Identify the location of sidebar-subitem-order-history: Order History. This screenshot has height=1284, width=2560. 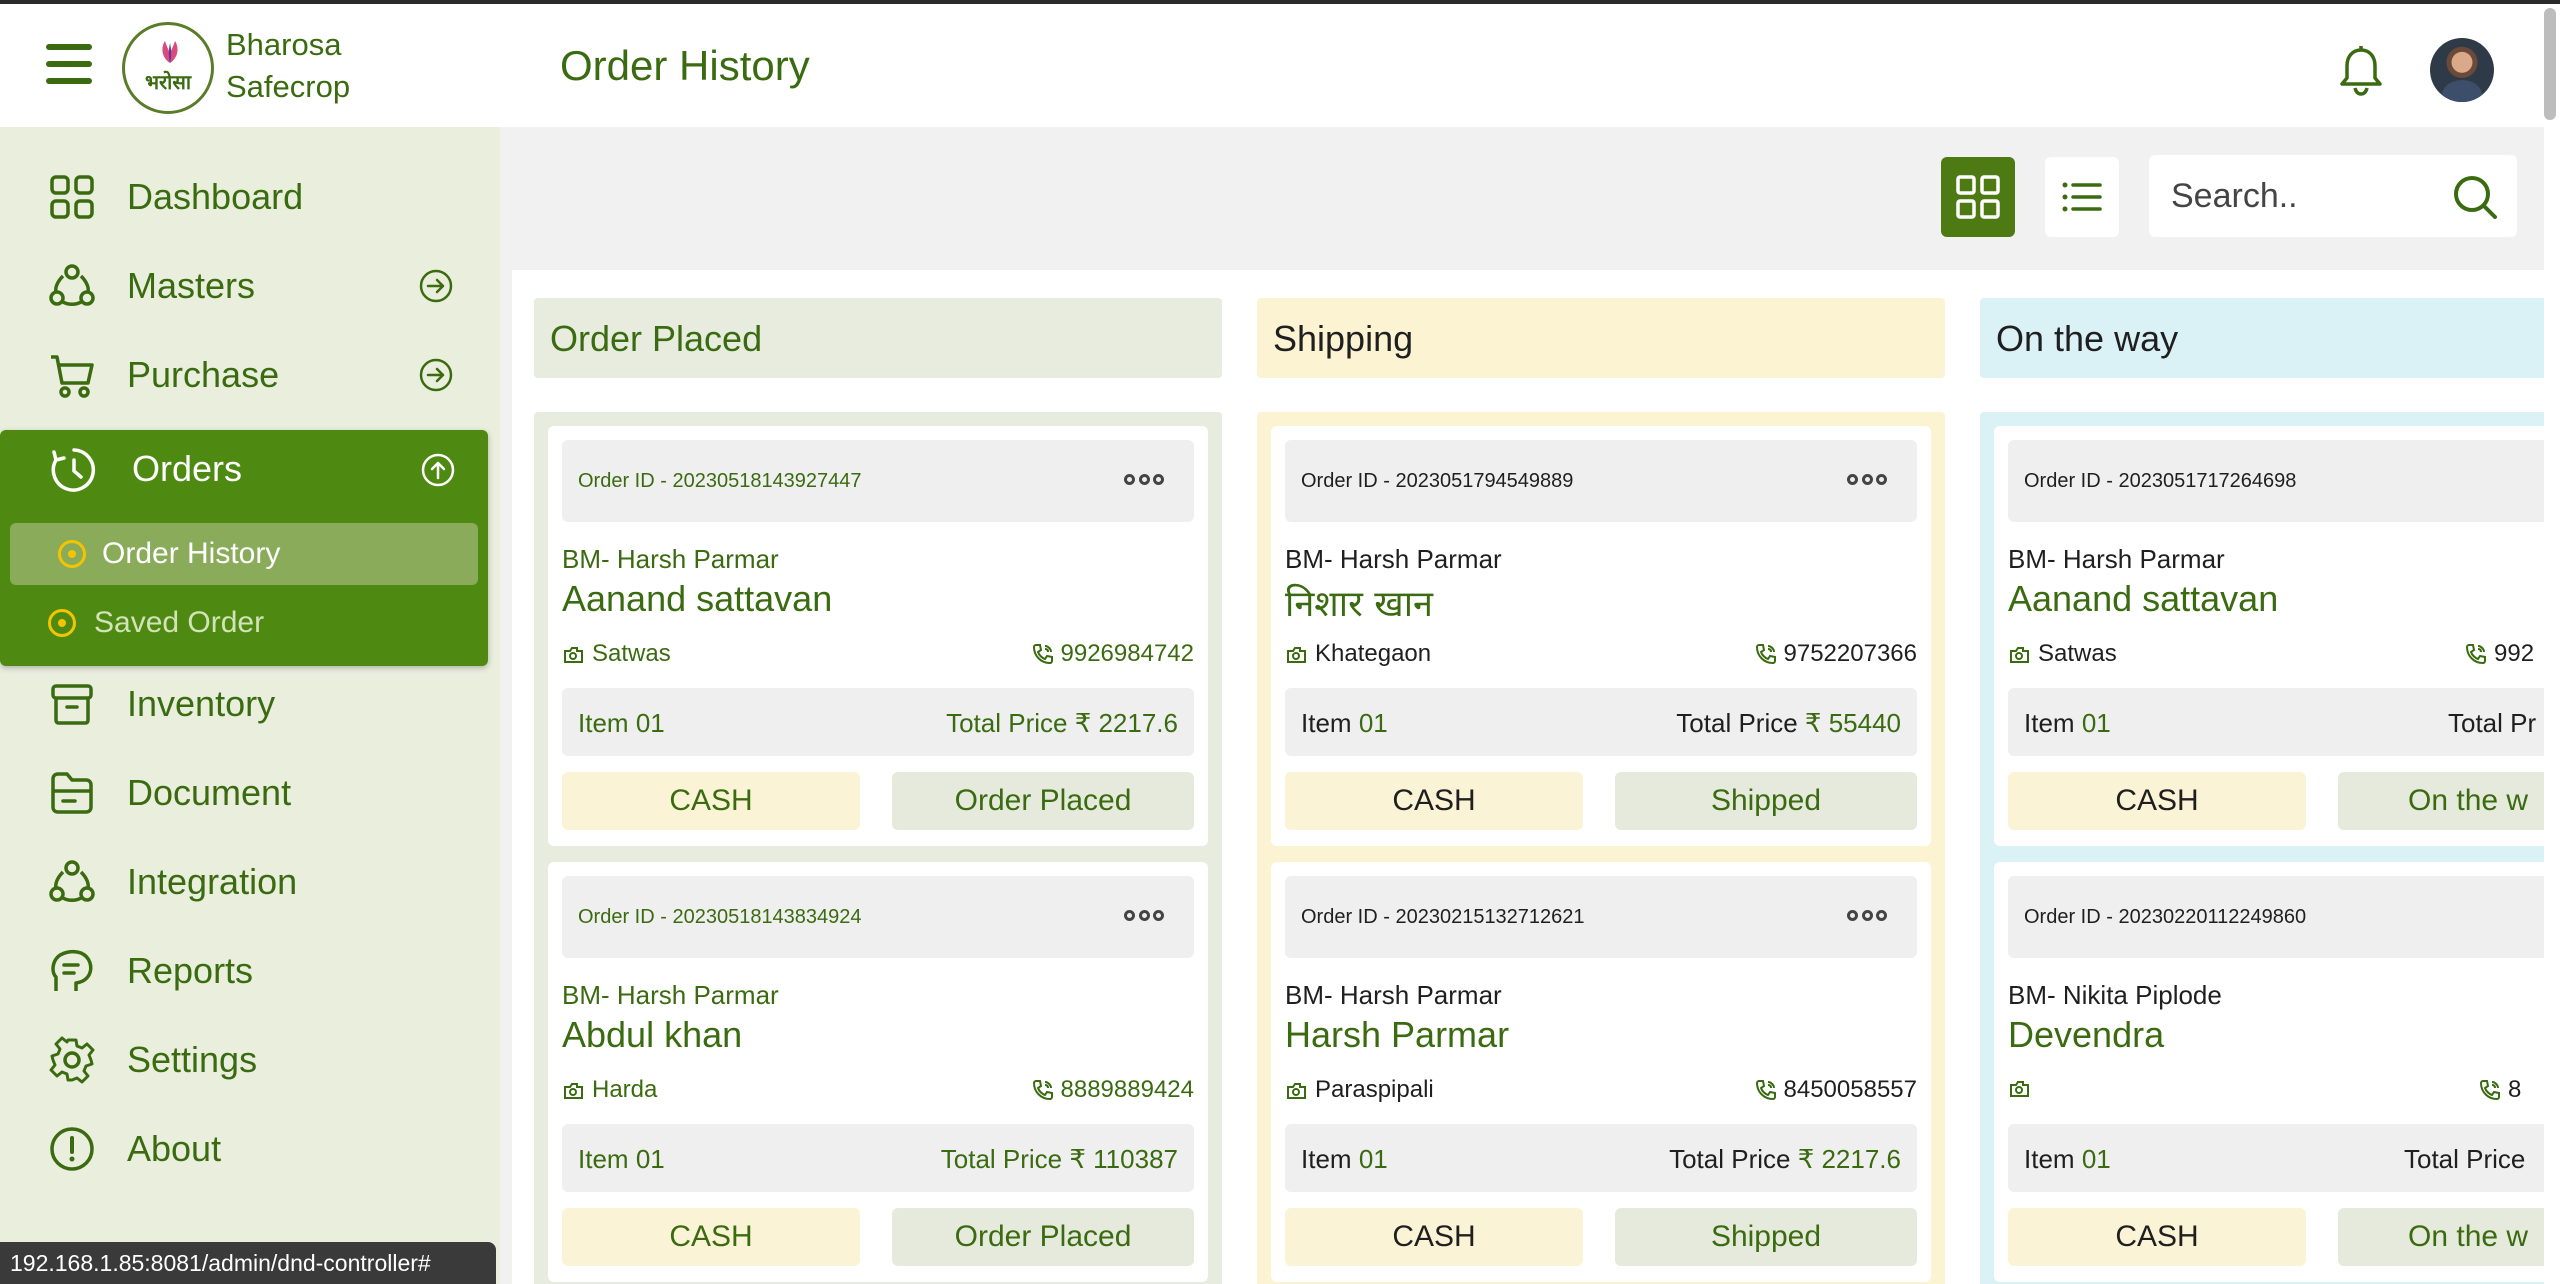
(244, 554).